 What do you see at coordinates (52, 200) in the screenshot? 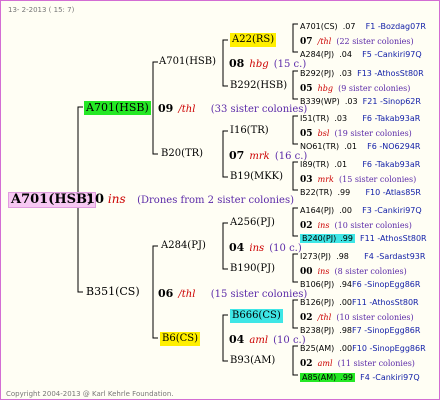
I see `root-queen: A701(HSB)` at bounding box center [52, 200].